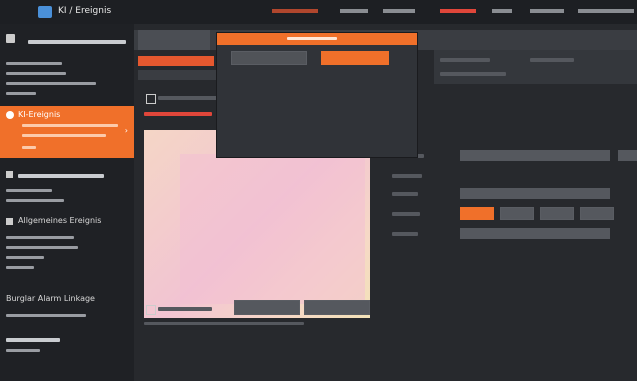 This screenshot has height=381, width=637. What do you see at coordinates (407, 176) in the screenshot?
I see `section-label` at bounding box center [407, 176].